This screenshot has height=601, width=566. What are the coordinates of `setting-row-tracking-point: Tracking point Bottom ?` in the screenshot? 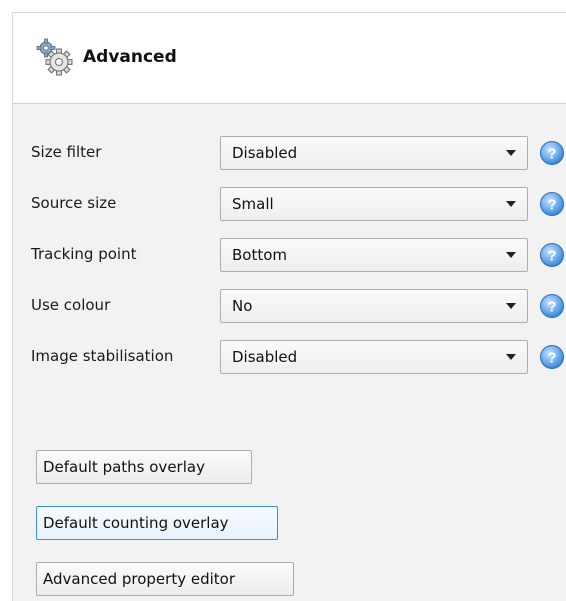 It's located at (289, 255).